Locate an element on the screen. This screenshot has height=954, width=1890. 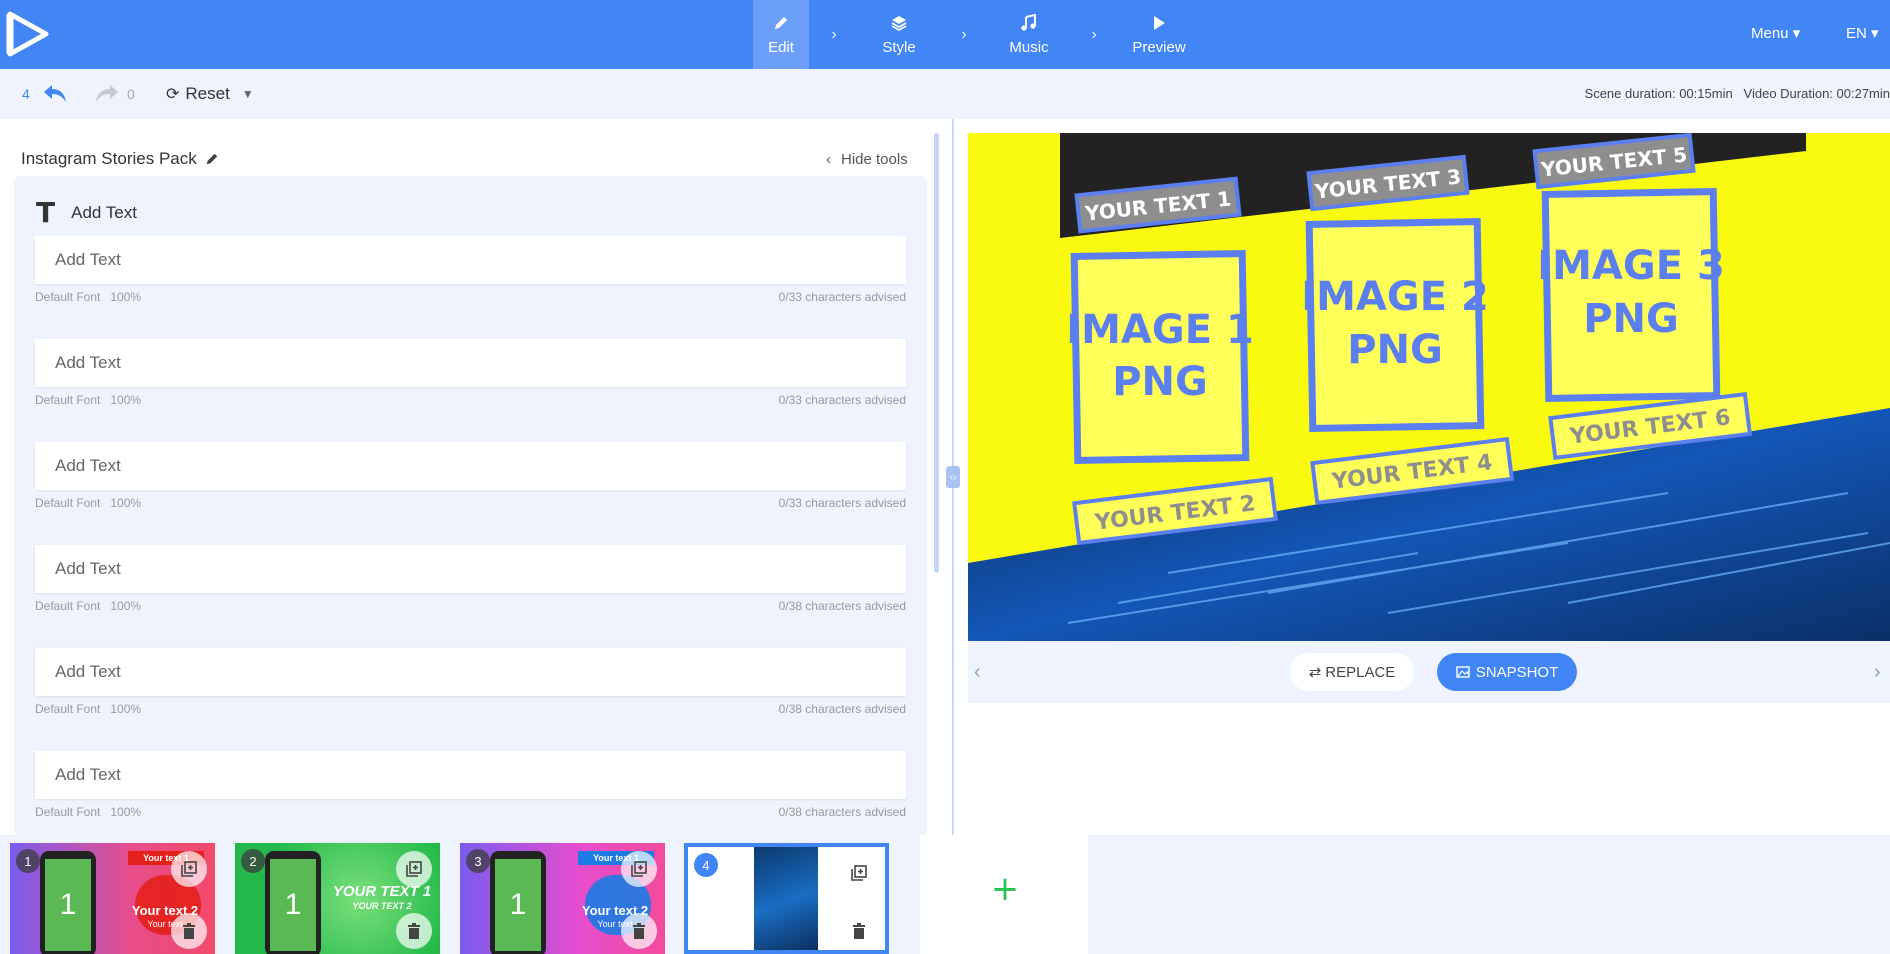
language-label: EN is located at coordinates (1856, 33).